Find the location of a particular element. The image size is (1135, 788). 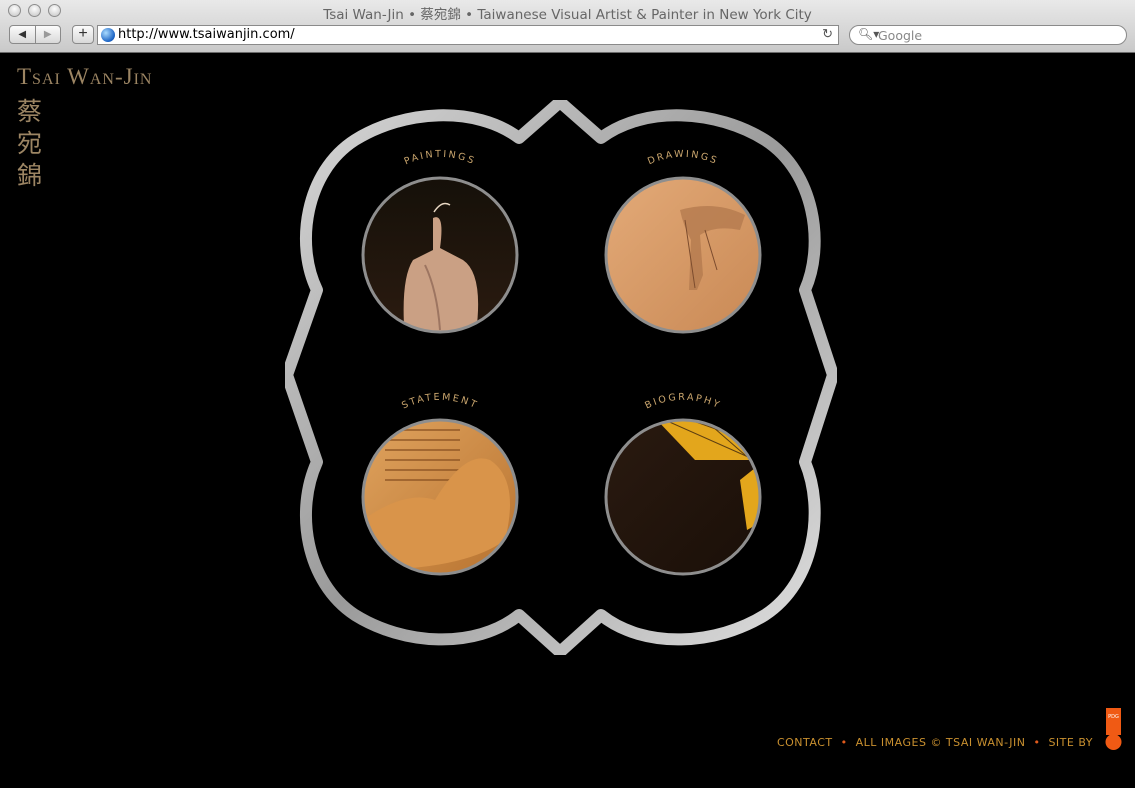

svg-text: BIOGRAPHY is located at coordinates (682, 402).